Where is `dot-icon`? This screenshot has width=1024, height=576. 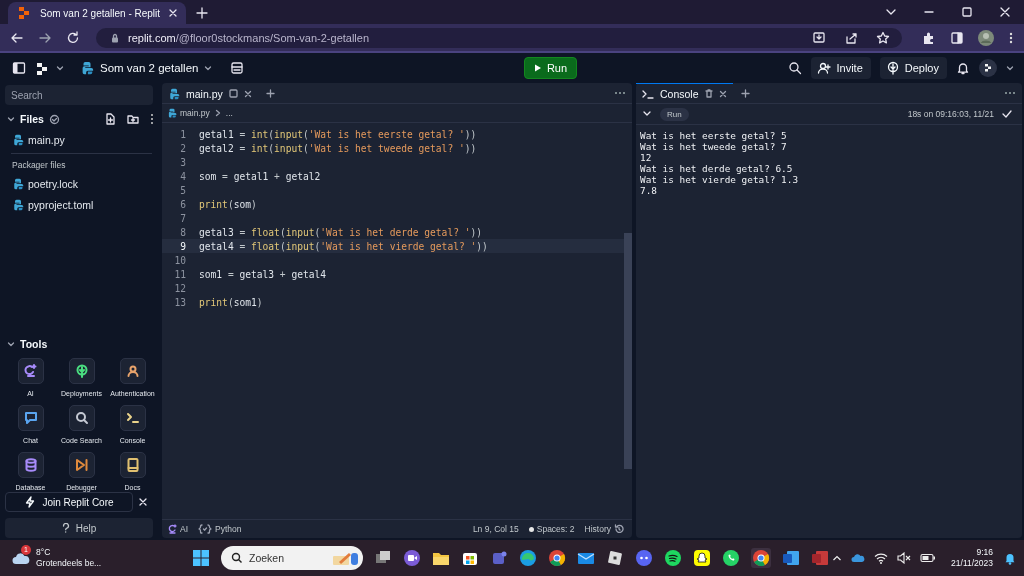
dot-icon is located at coordinates (531, 529).